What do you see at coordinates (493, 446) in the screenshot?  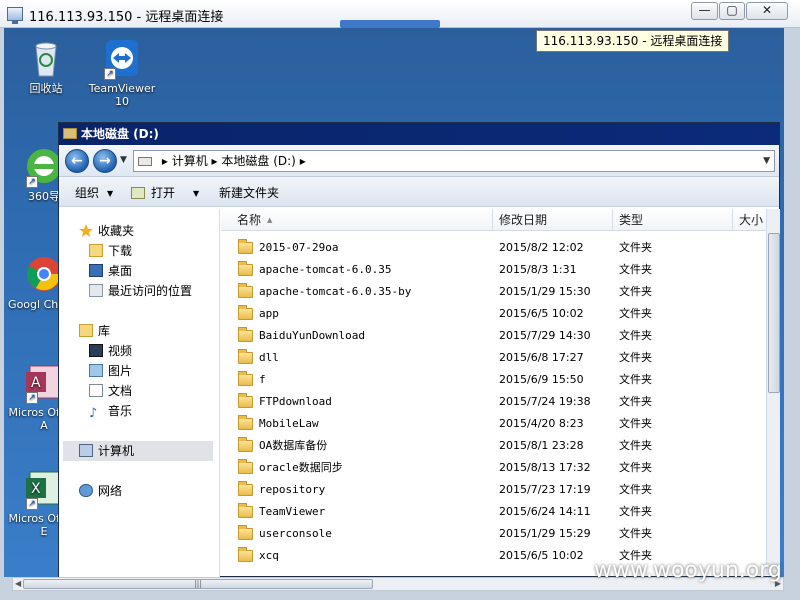 I see `table-row: OA数据库备份 2015/8/1 23:28 文件夹` at bounding box center [493, 446].